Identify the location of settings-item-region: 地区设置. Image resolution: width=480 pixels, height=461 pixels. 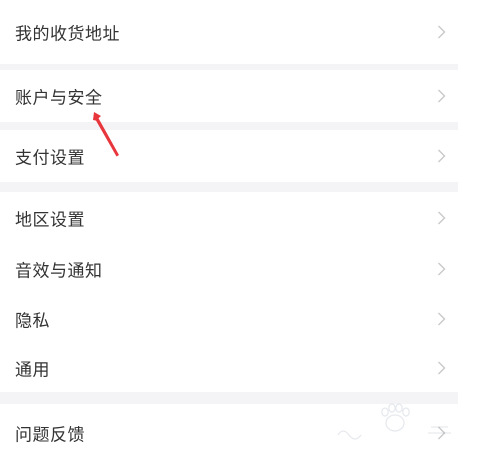
(229, 218).